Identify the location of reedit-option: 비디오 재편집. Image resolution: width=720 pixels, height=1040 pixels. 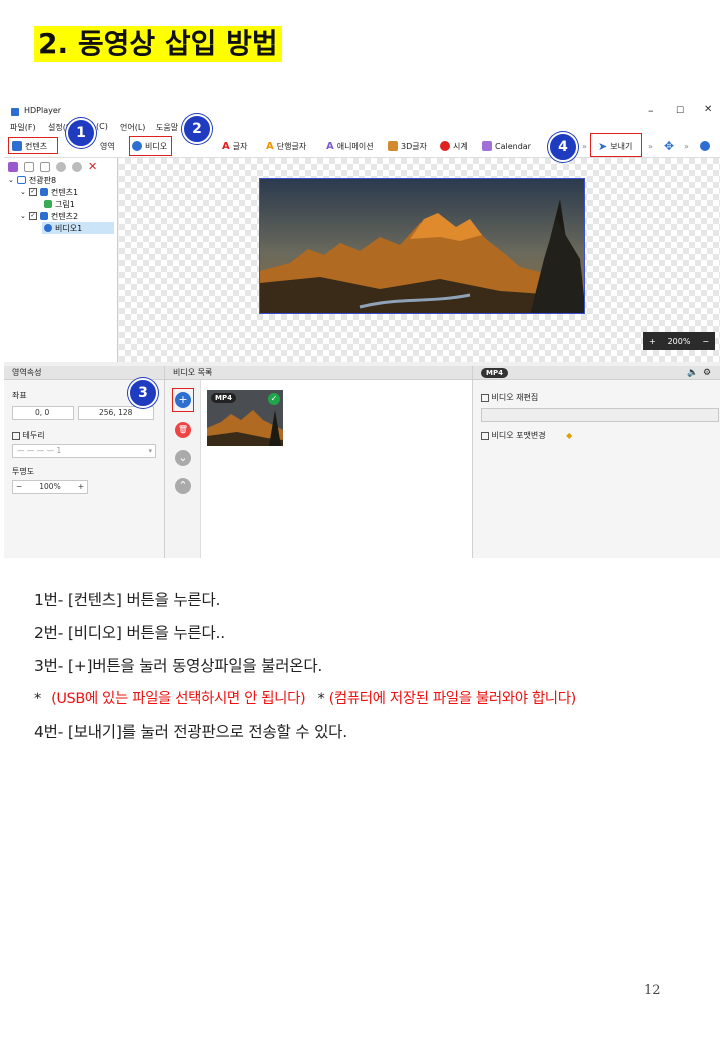
(509, 397).